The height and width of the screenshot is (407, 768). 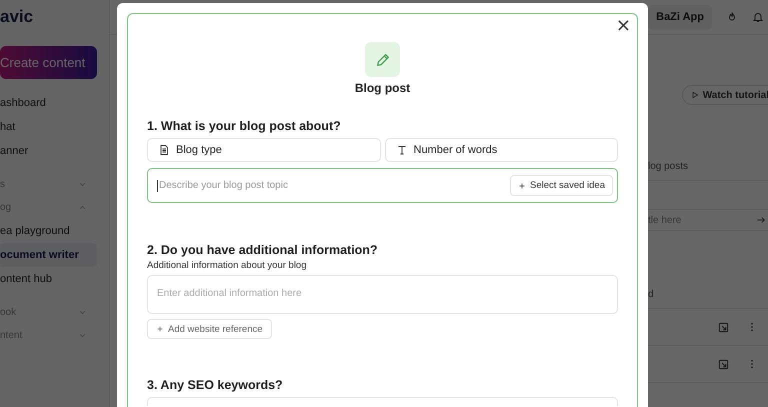 I want to click on nav-item: anner, so click(x=48, y=151).